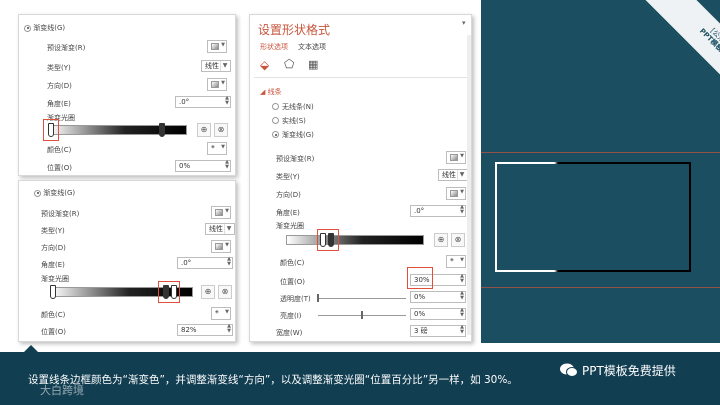  I want to click on fill-line-icon: ⬙, so click(264, 65).